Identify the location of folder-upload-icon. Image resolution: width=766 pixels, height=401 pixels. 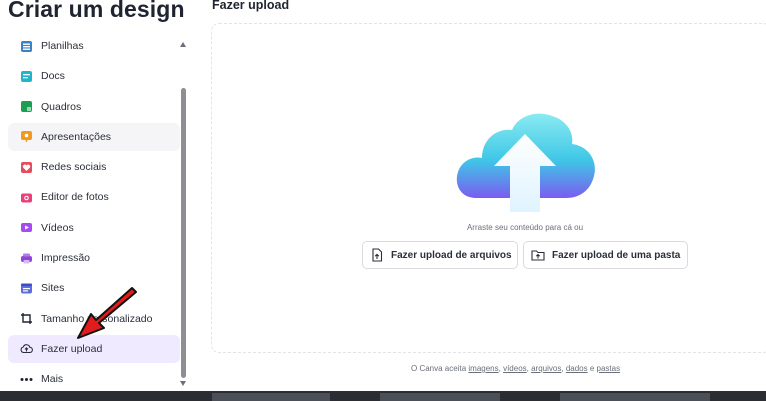
(538, 255).